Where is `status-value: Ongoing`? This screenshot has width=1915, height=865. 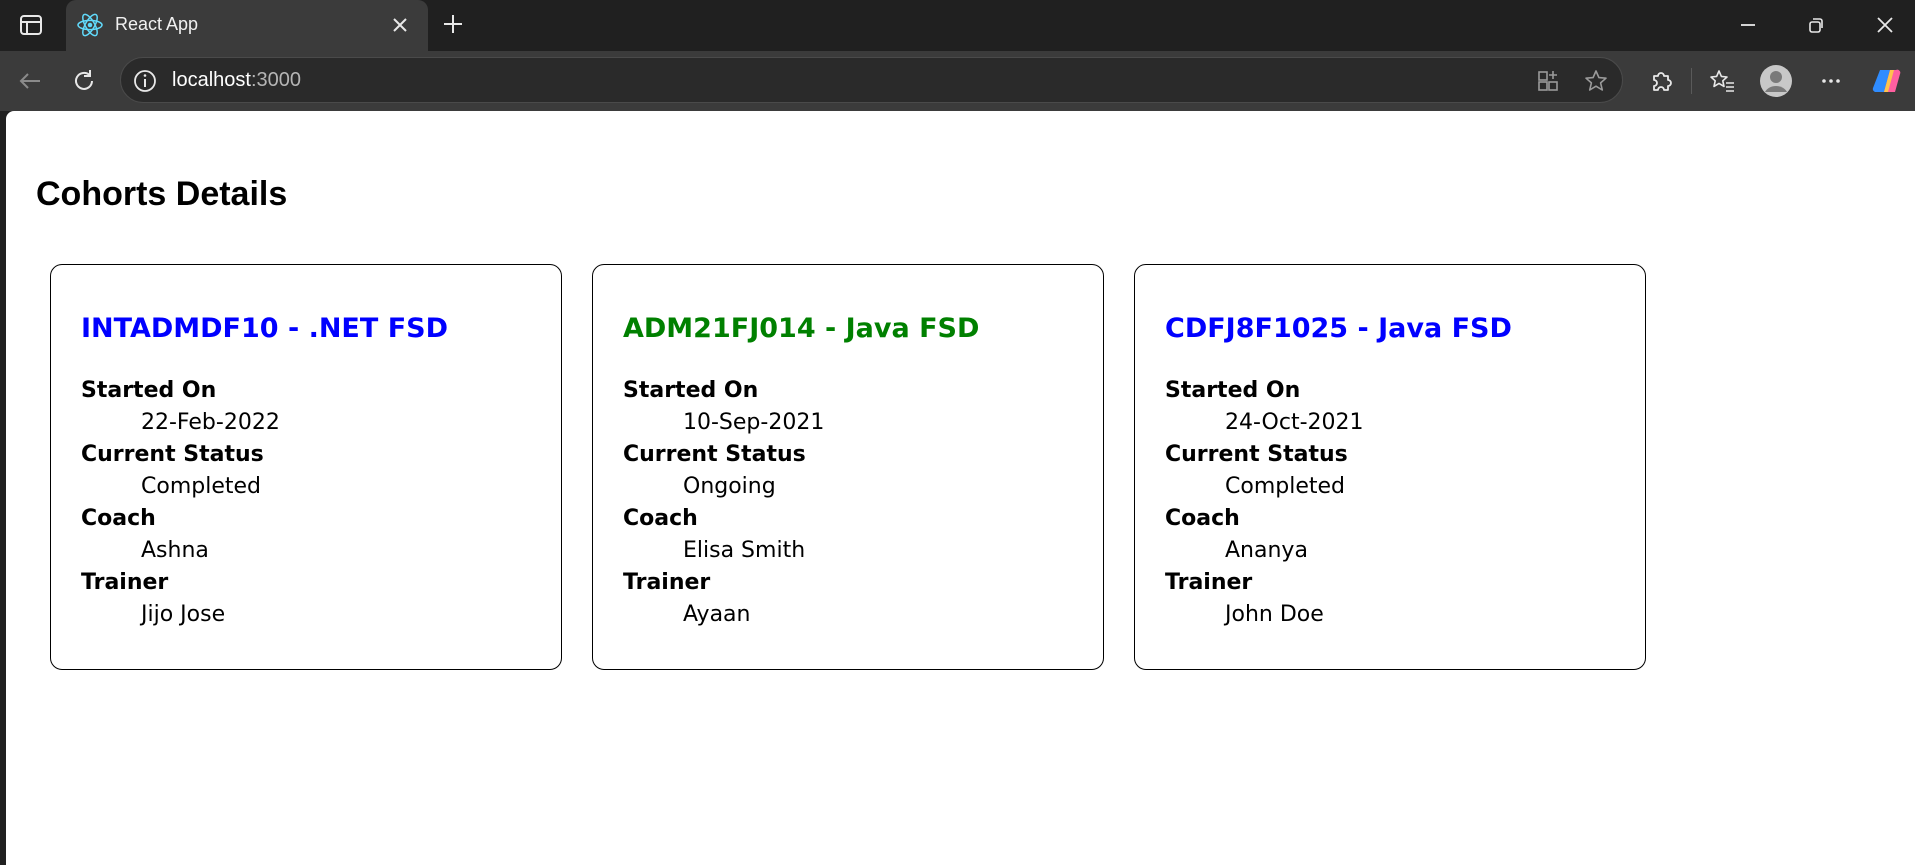 status-value: Ongoing is located at coordinates (729, 486).